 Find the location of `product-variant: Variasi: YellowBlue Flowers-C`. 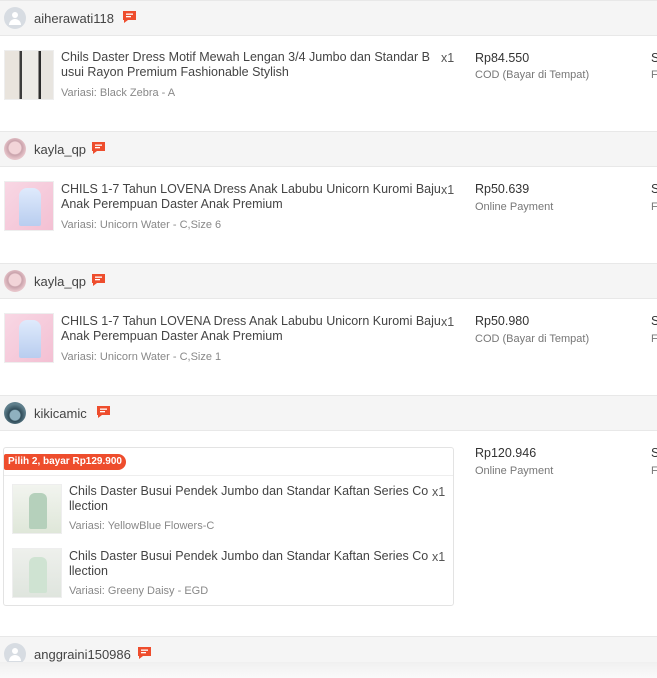

product-variant: Variasi: YellowBlue Flowers-C is located at coordinates (142, 526).